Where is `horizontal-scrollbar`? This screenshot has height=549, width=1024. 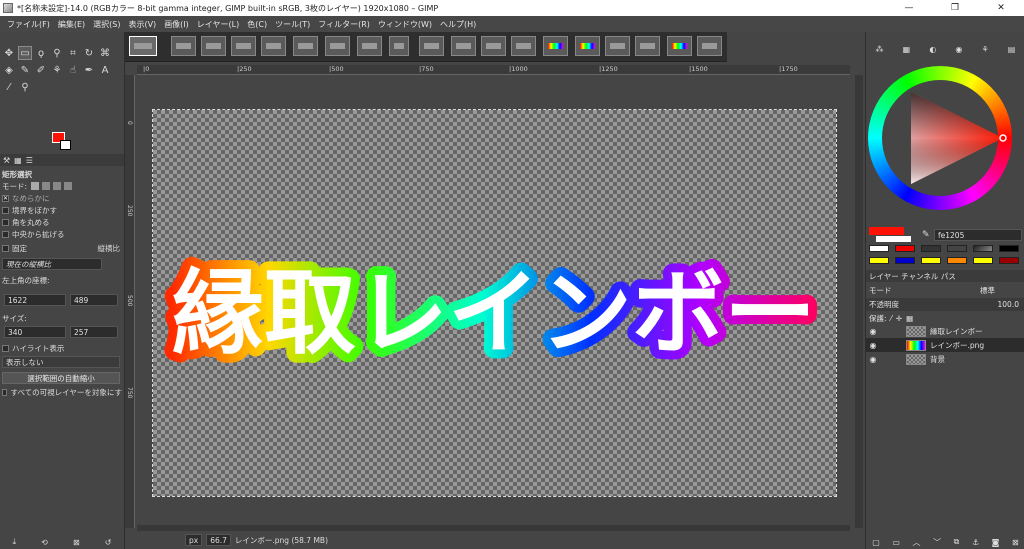
horizontal-scrollbar is located at coordinates (493, 528).